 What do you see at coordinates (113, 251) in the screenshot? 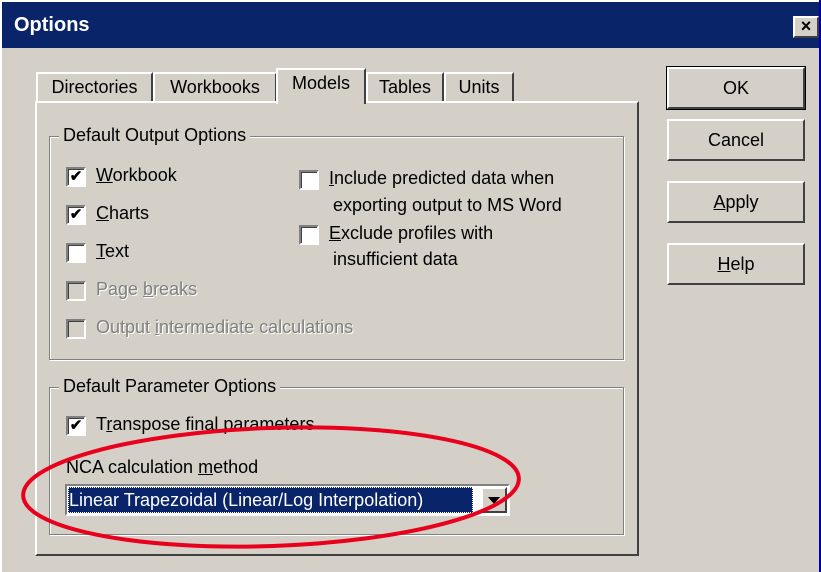
I see `text-label: Text` at bounding box center [113, 251].